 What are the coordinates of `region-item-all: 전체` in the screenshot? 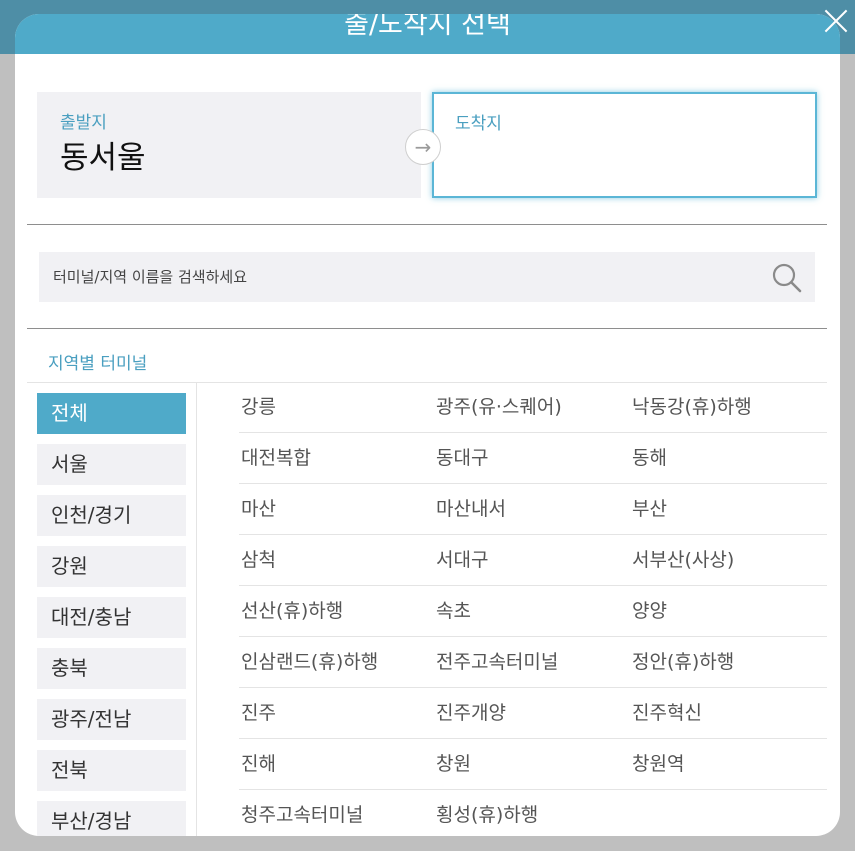 It's located at (111, 413).